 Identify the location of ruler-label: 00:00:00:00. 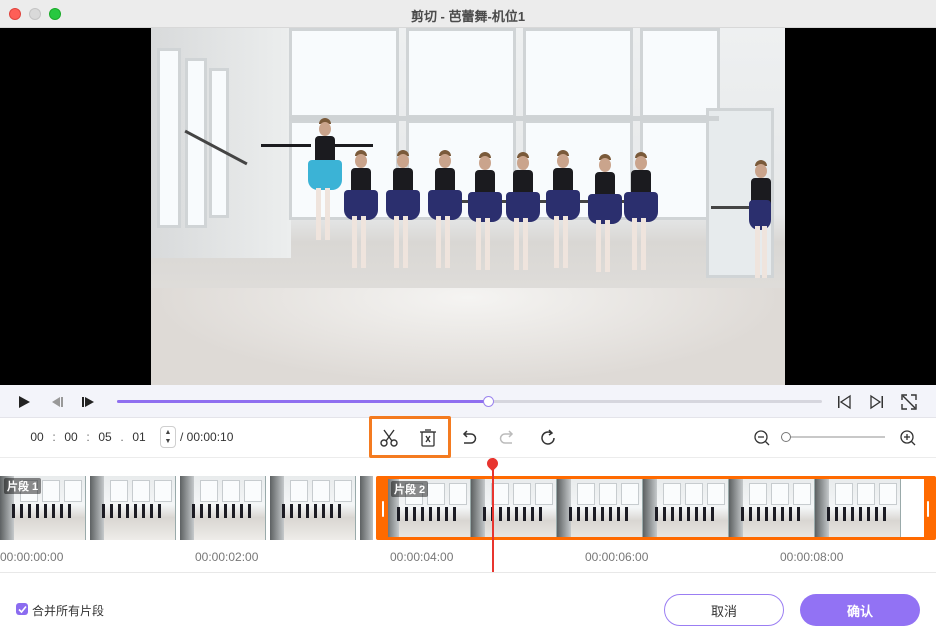
(32, 557).